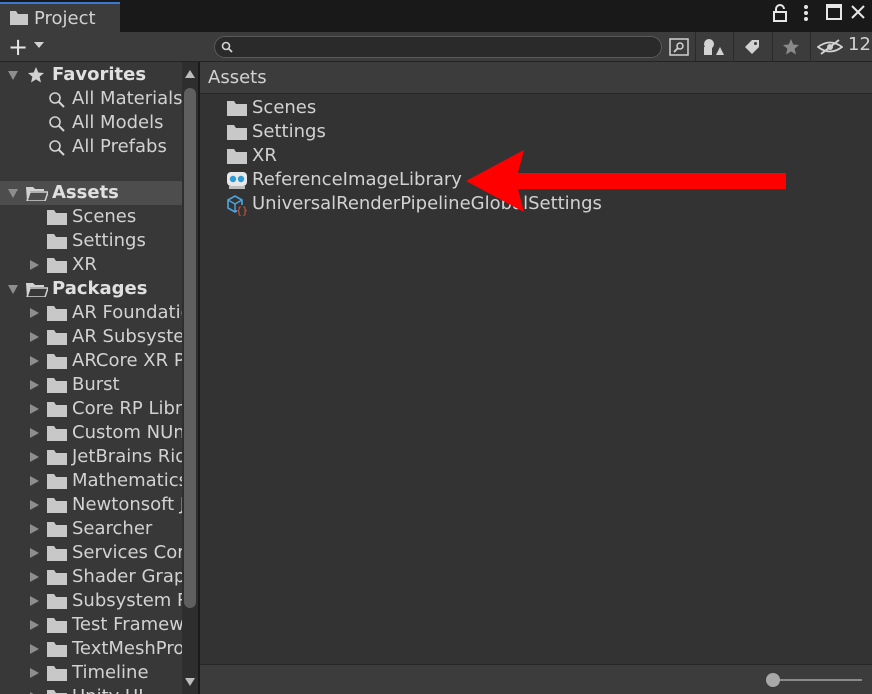 This screenshot has width=872, height=694. Describe the element at coordinates (536, 679) in the screenshot. I see `bottom-bar` at that location.